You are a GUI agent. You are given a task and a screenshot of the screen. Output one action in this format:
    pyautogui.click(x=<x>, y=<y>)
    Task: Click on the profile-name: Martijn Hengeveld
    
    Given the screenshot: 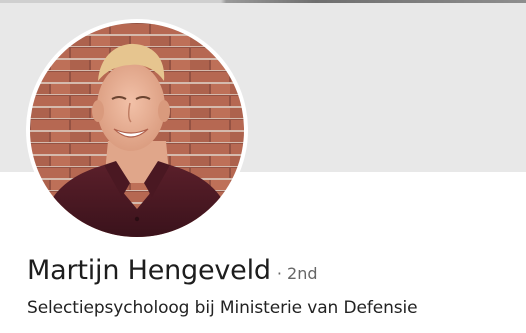 What is the action you would take?
    pyautogui.click(x=149, y=270)
    